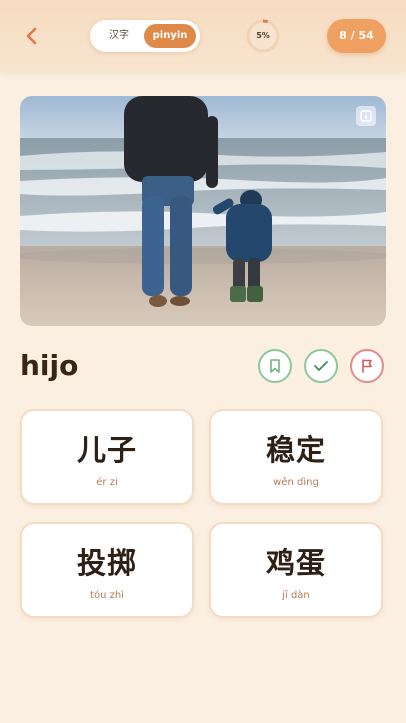 This screenshot has height=723, width=406. Describe the element at coordinates (119, 36) in the screenshot. I see `toggle-hanzi: 汉字` at that location.